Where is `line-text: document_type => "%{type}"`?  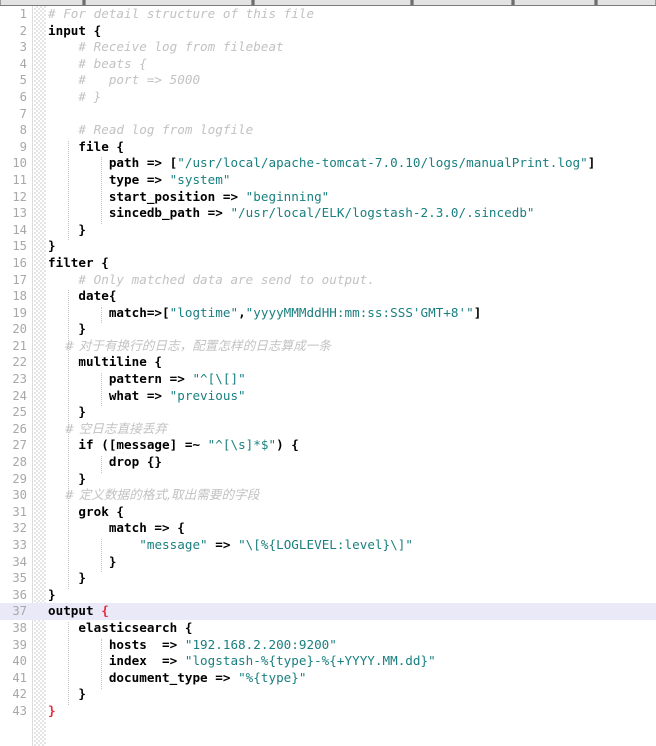
line-text: document_type => "%{type}" is located at coordinates (177, 678).